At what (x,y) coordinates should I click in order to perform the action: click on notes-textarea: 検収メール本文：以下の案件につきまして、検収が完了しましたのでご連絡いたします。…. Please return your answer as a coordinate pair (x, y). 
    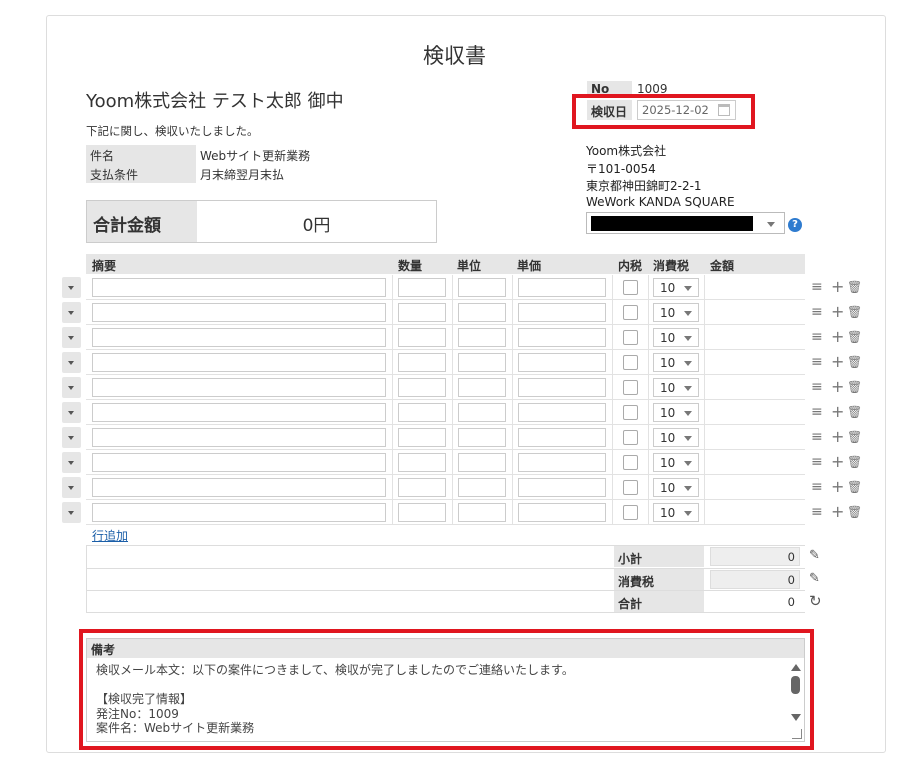
    Looking at the image, I should click on (445, 699).